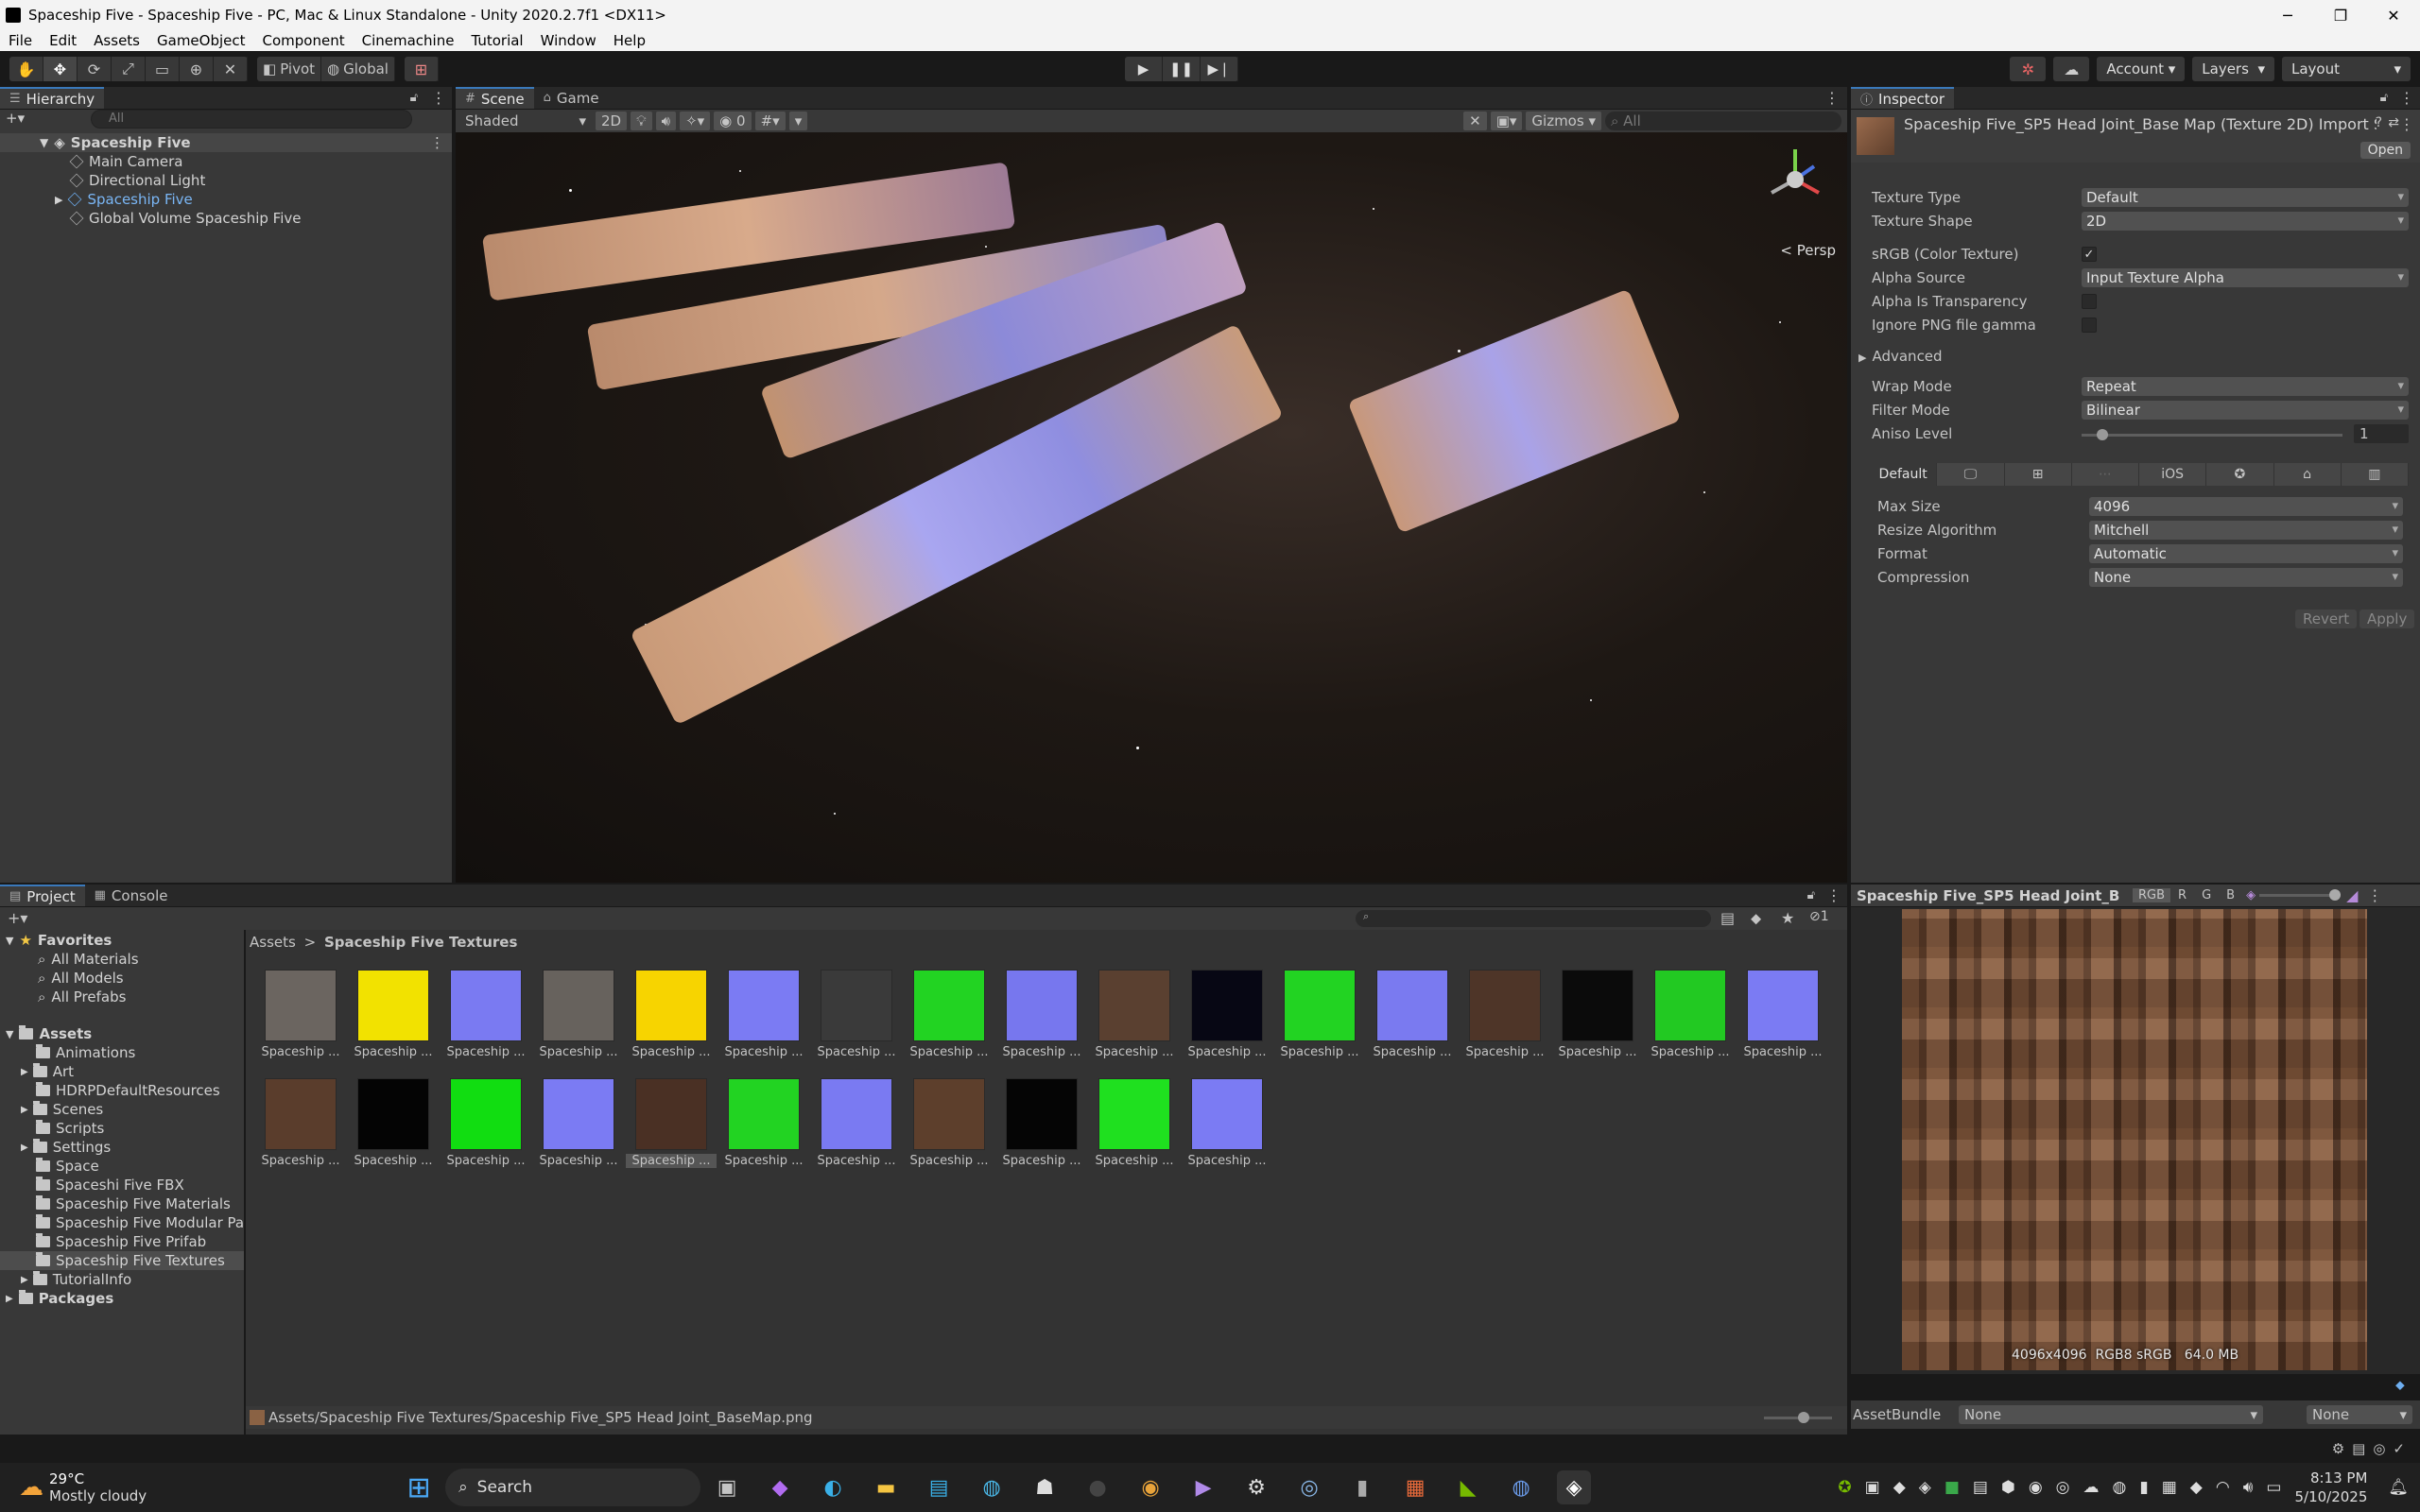 This screenshot has height=1512, width=2420. Describe the element at coordinates (128, 1090) in the screenshot. I see `folder-item: HDRPDefaultResources` at that location.